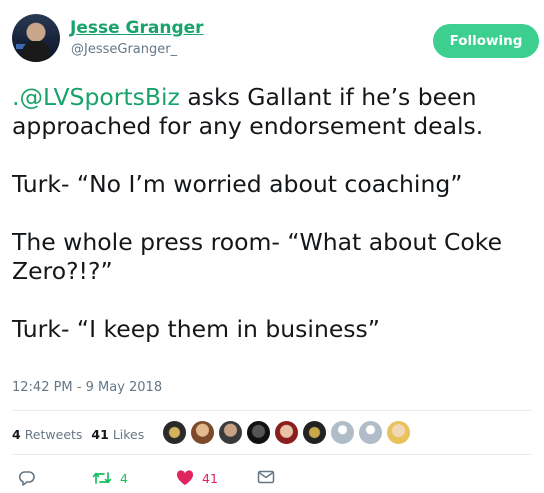 This screenshot has height=493, width=544. I want to click on tweet-actions: 4 41, so click(272, 480).